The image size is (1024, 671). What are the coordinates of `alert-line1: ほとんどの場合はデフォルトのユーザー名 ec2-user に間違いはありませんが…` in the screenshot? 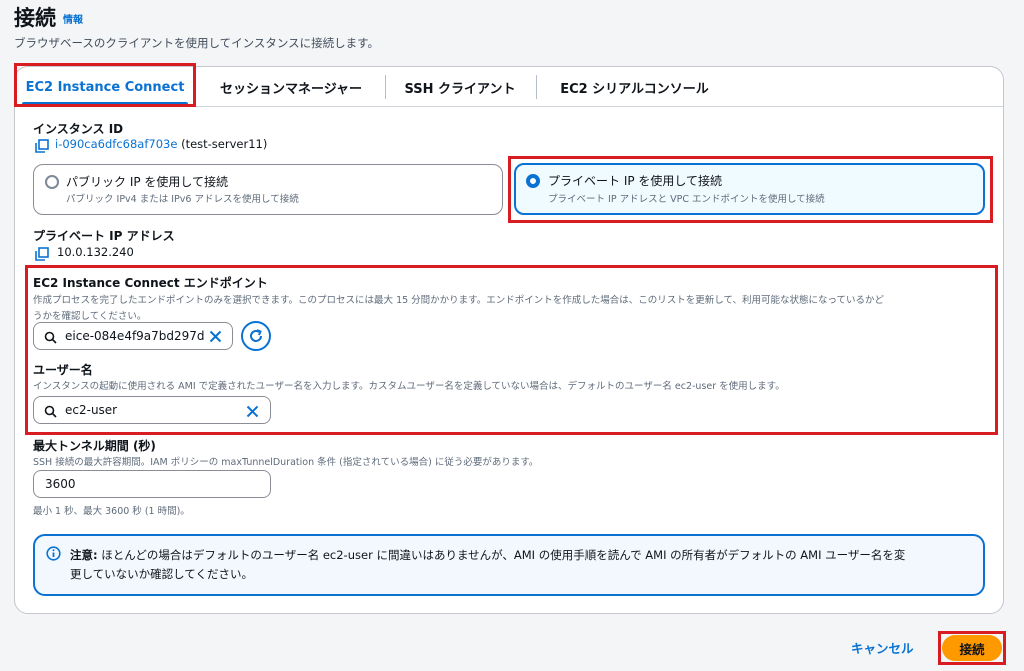 It's located at (501, 555).